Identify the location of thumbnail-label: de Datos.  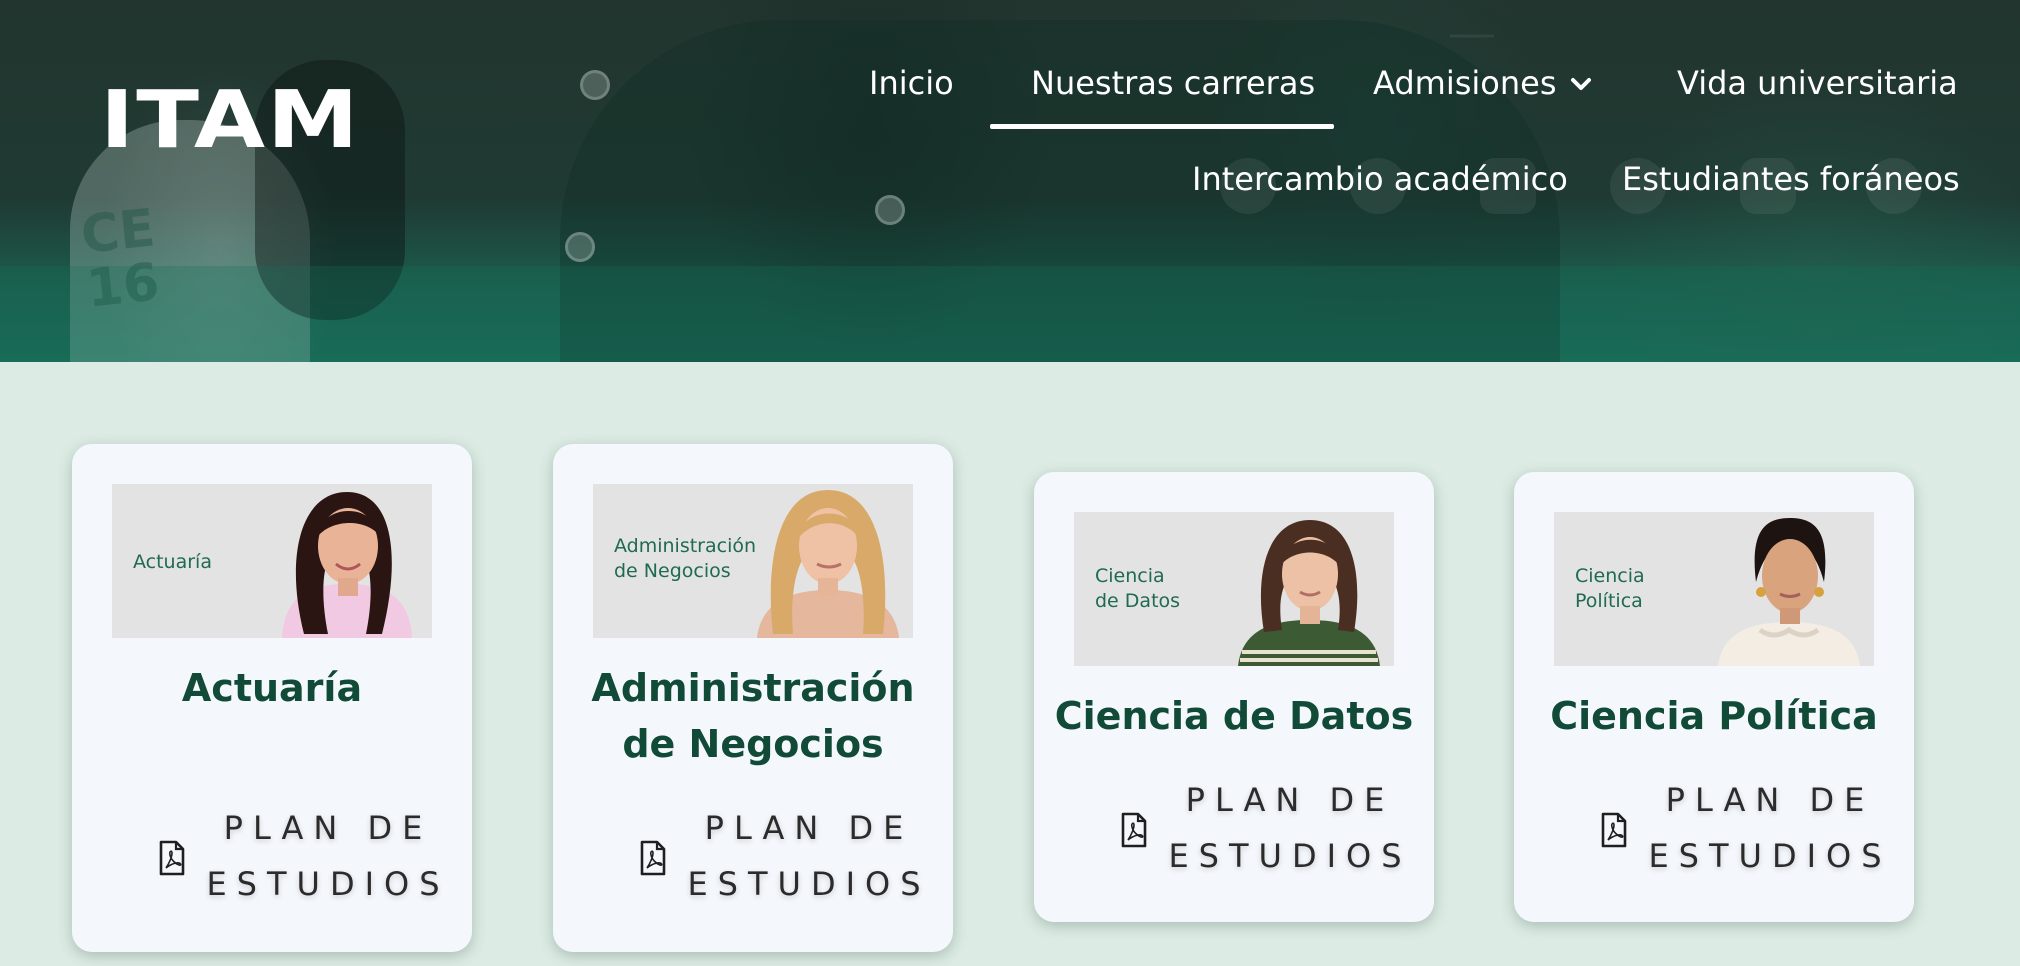
(1138, 601).